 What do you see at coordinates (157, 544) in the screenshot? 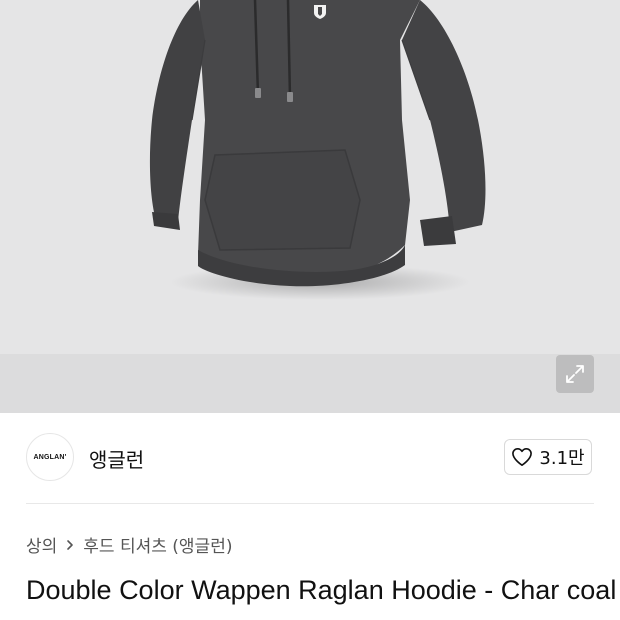
I see `breadcrumb-item-subcategory: 후드 티셔츠 (앵글런)` at bounding box center [157, 544].